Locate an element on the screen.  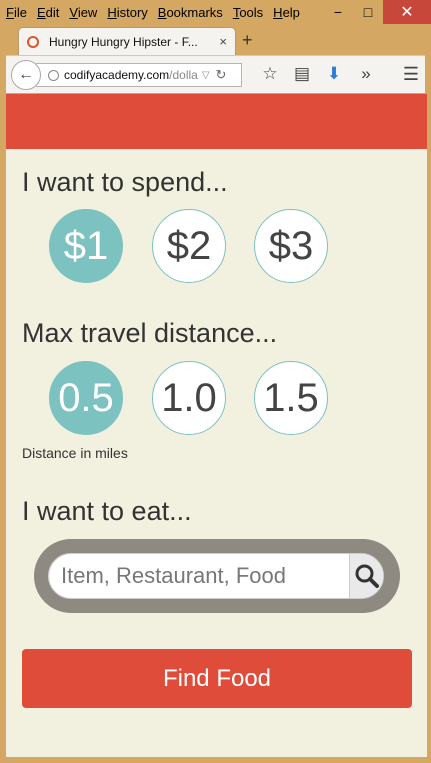
reading-list-icon: ▤ is located at coordinates (302, 74).